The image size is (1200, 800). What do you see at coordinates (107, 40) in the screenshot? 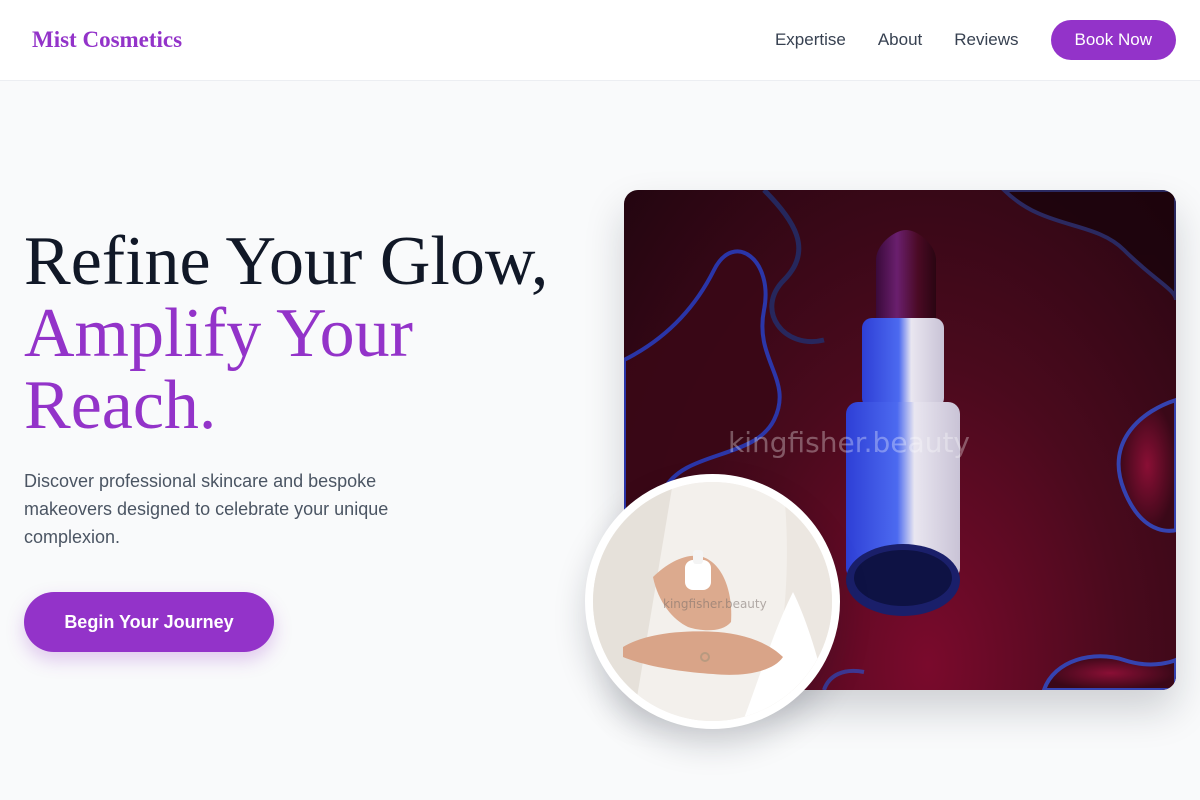
I see `brand-logo: Mist Cosmetics` at bounding box center [107, 40].